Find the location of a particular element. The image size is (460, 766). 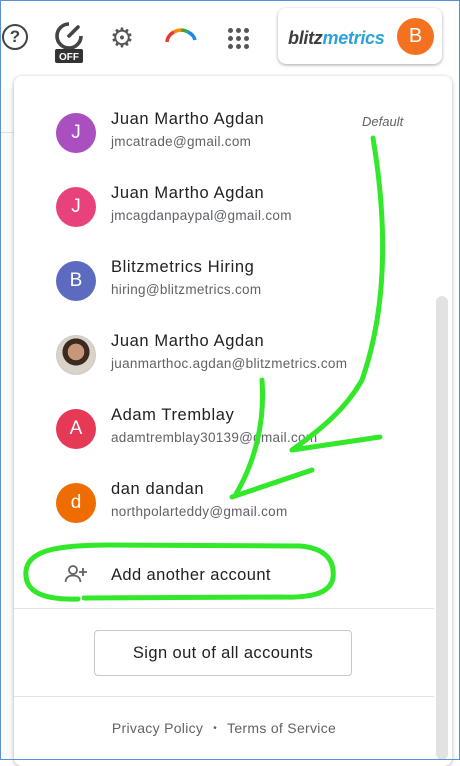

account-switcher-button: blitzmetrics B is located at coordinates (360, 36).